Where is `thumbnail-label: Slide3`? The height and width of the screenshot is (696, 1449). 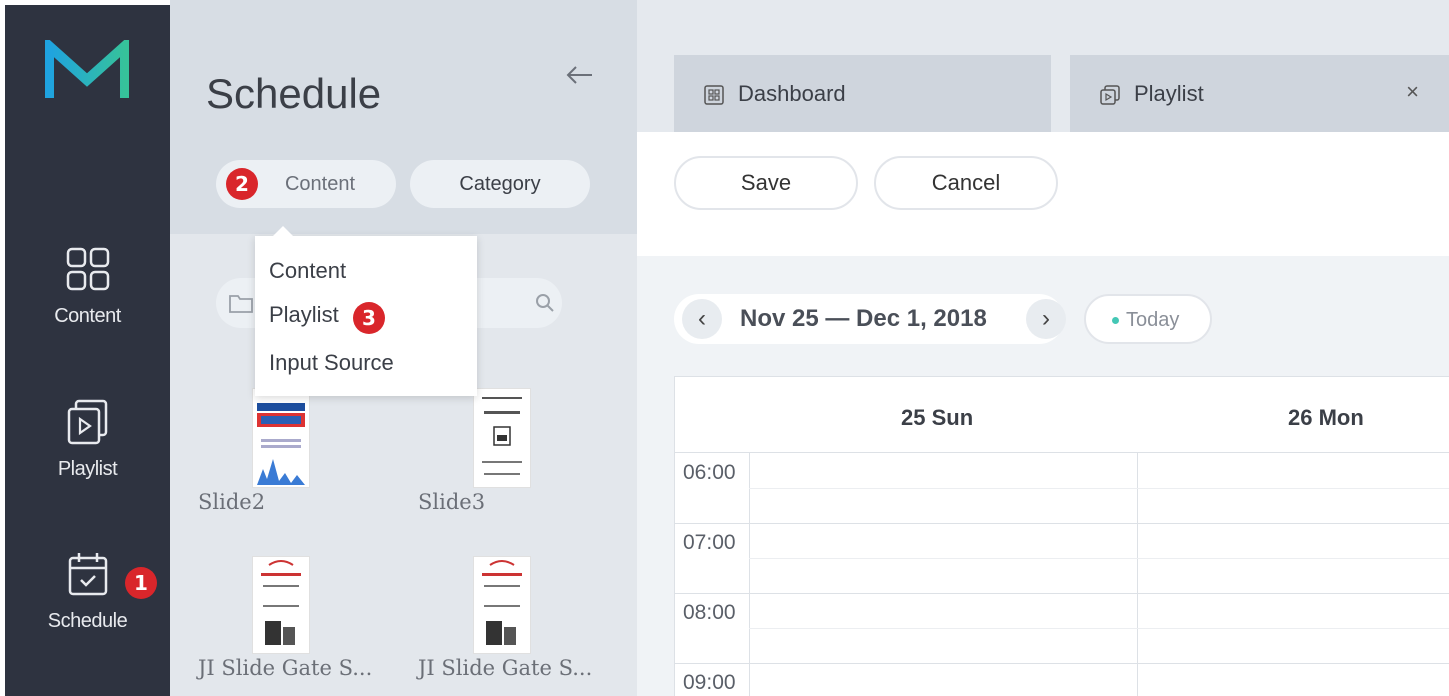
thumbnail-label: Slide3 is located at coordinates (452, 502).